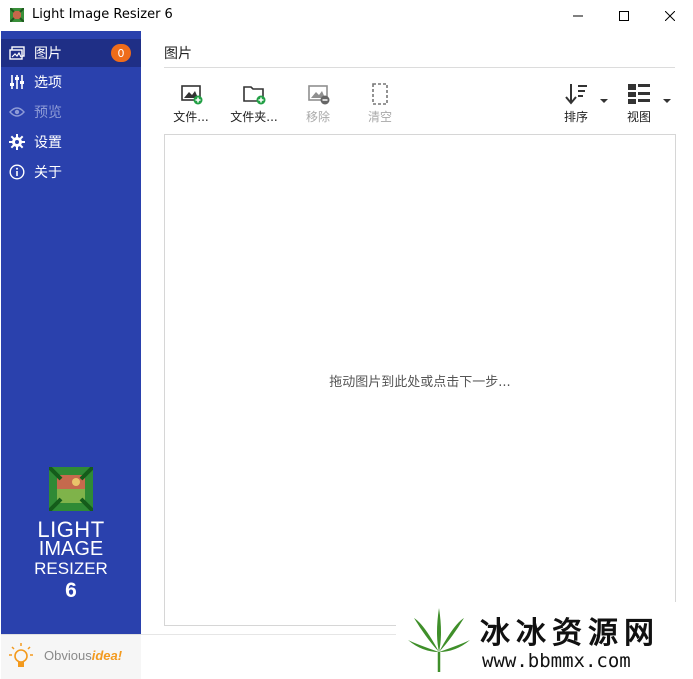  What do you see at coordinates (17, 172) in the screenshot?
I see `info-icon` at bounding box center [17, 172].